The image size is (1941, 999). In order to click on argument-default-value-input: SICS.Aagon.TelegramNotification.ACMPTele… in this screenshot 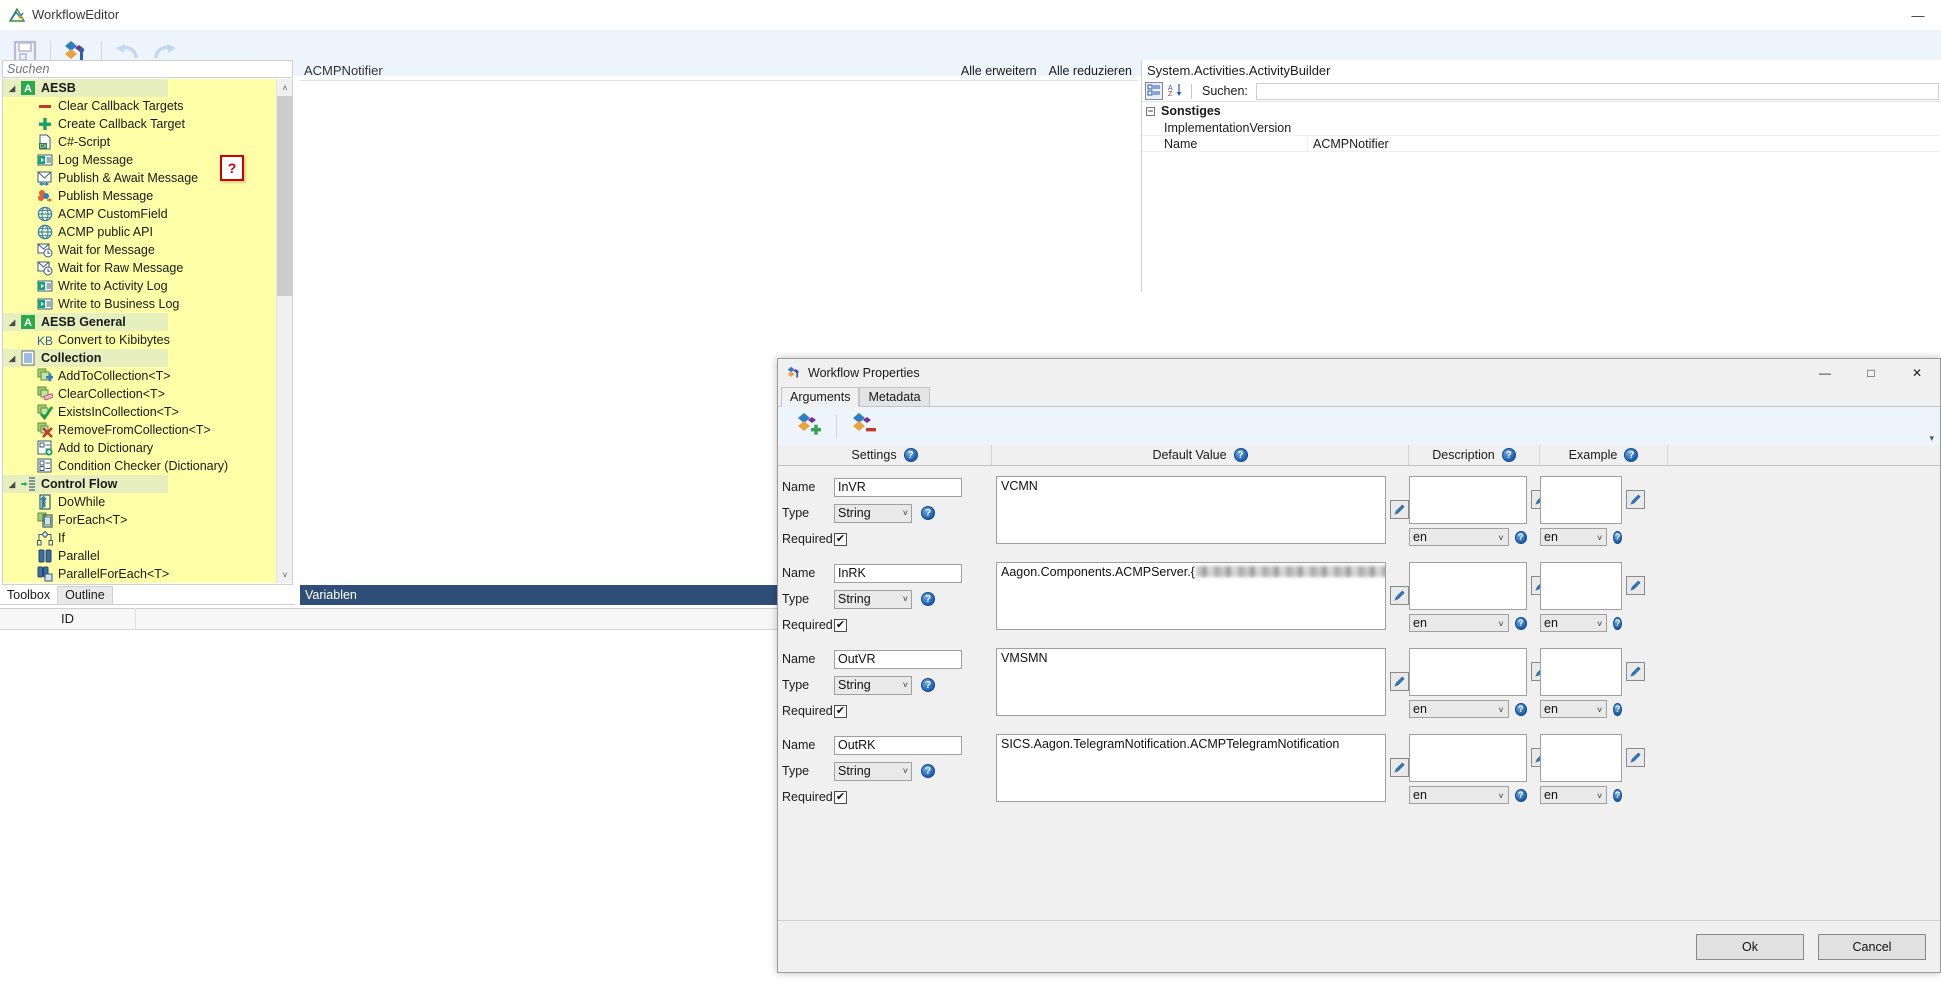, I will do `click(1191, 768)`.